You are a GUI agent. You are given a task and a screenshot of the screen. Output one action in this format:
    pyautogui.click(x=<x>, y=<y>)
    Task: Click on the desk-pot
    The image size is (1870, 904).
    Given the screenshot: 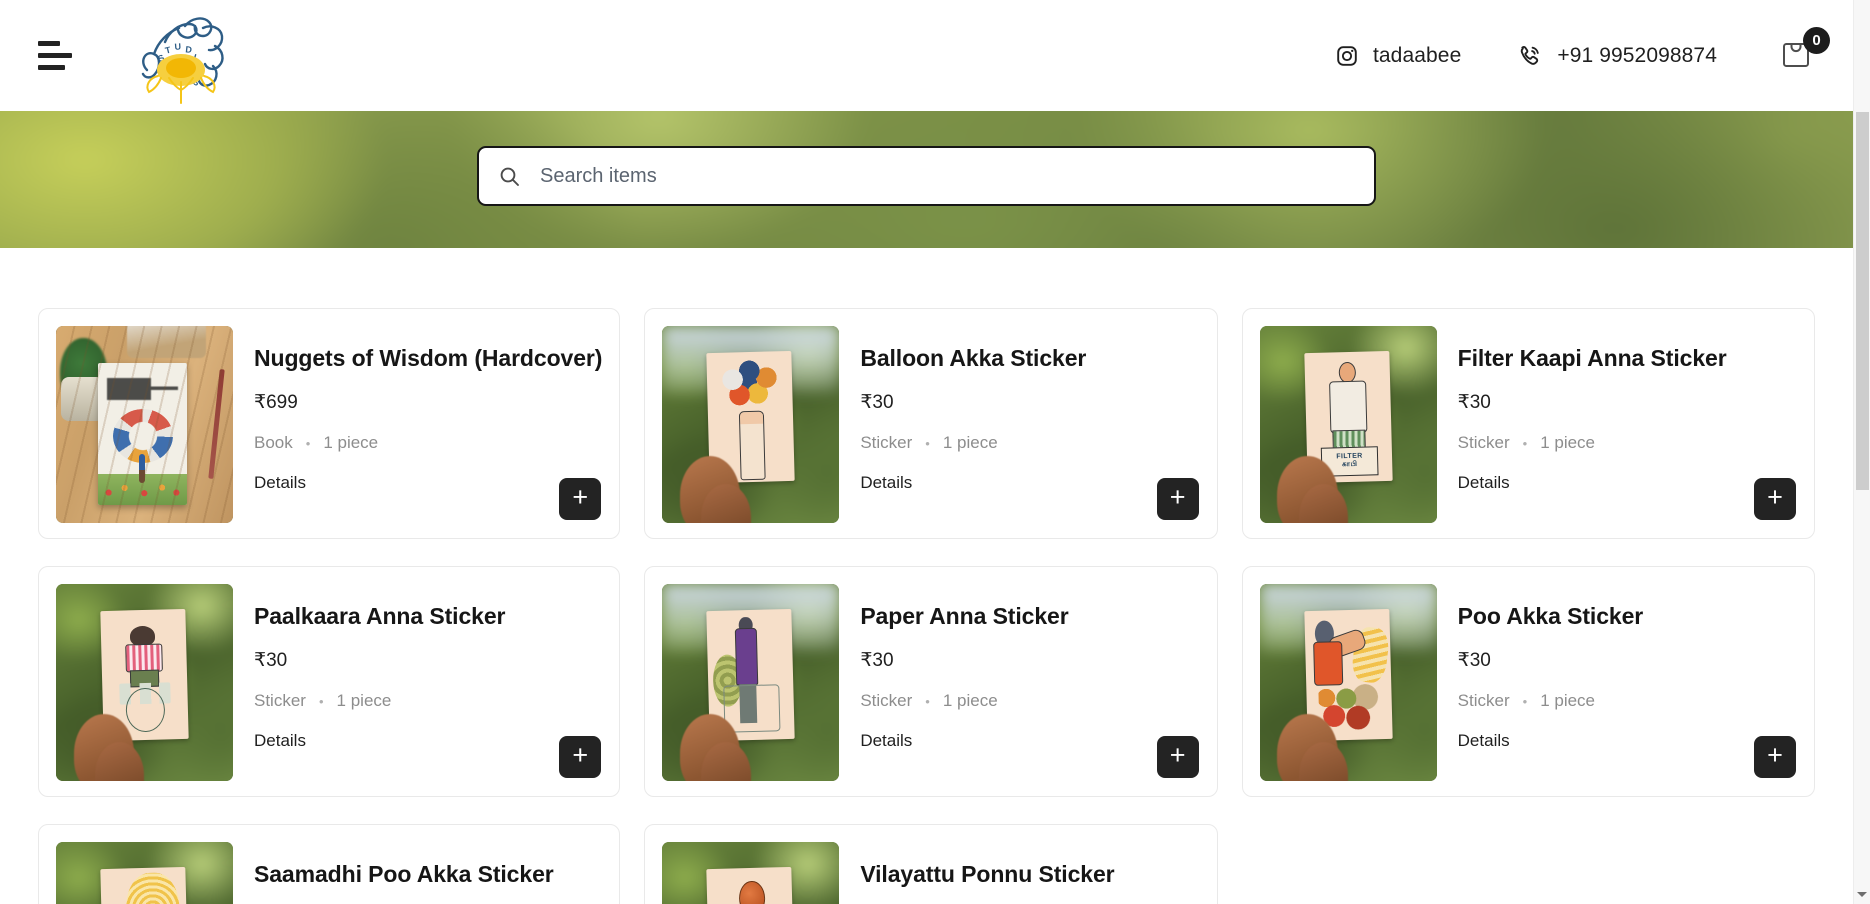 What is the action you would take?
    pyautogui.click(x=82, y=399)
    